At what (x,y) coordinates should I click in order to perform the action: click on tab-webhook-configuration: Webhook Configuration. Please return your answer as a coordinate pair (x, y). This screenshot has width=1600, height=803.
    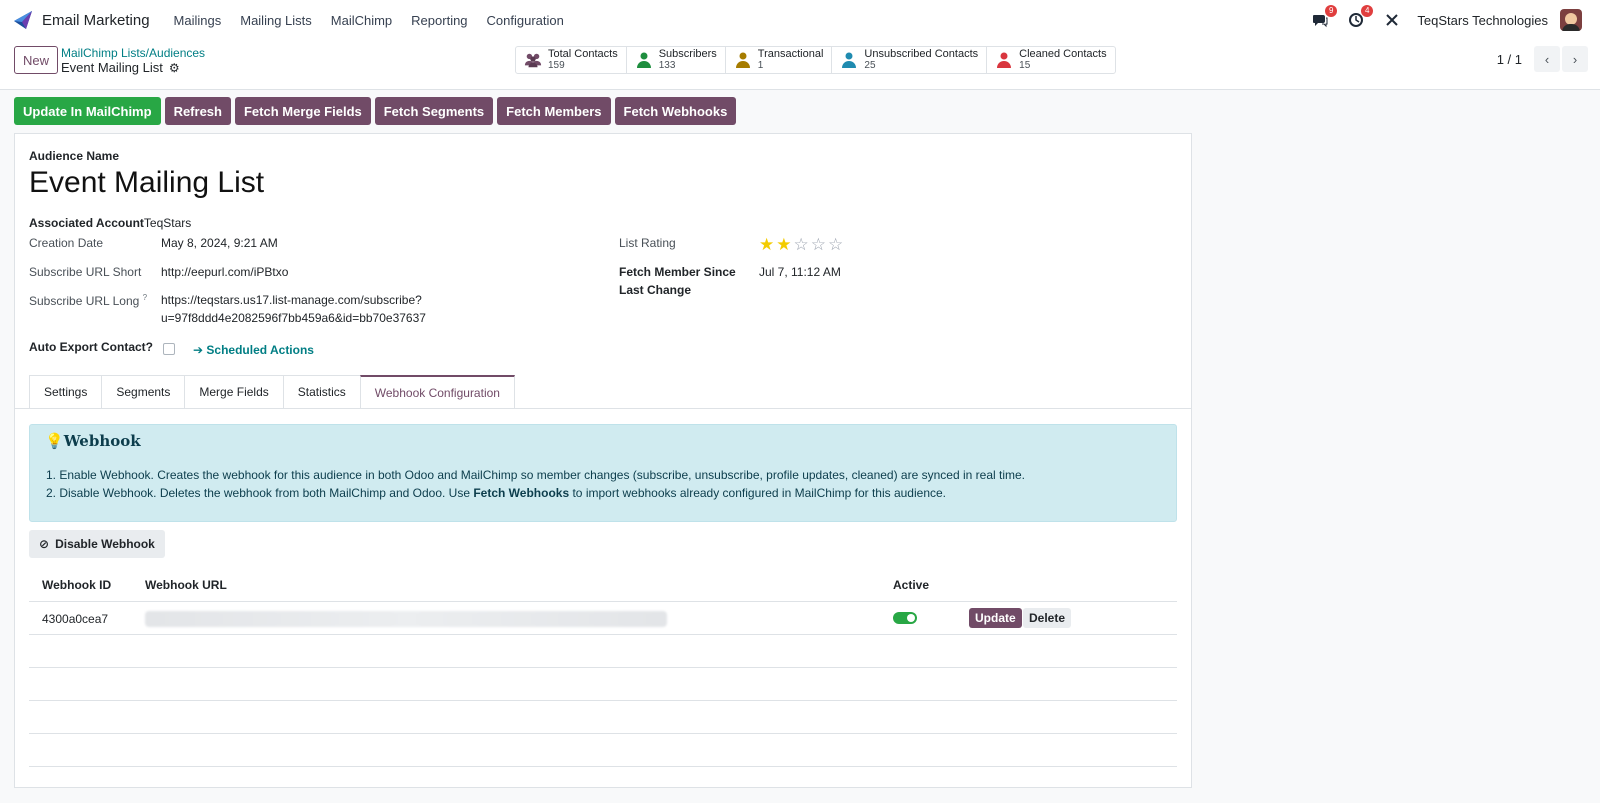
    Looking at the image, I should click on (437, 392).